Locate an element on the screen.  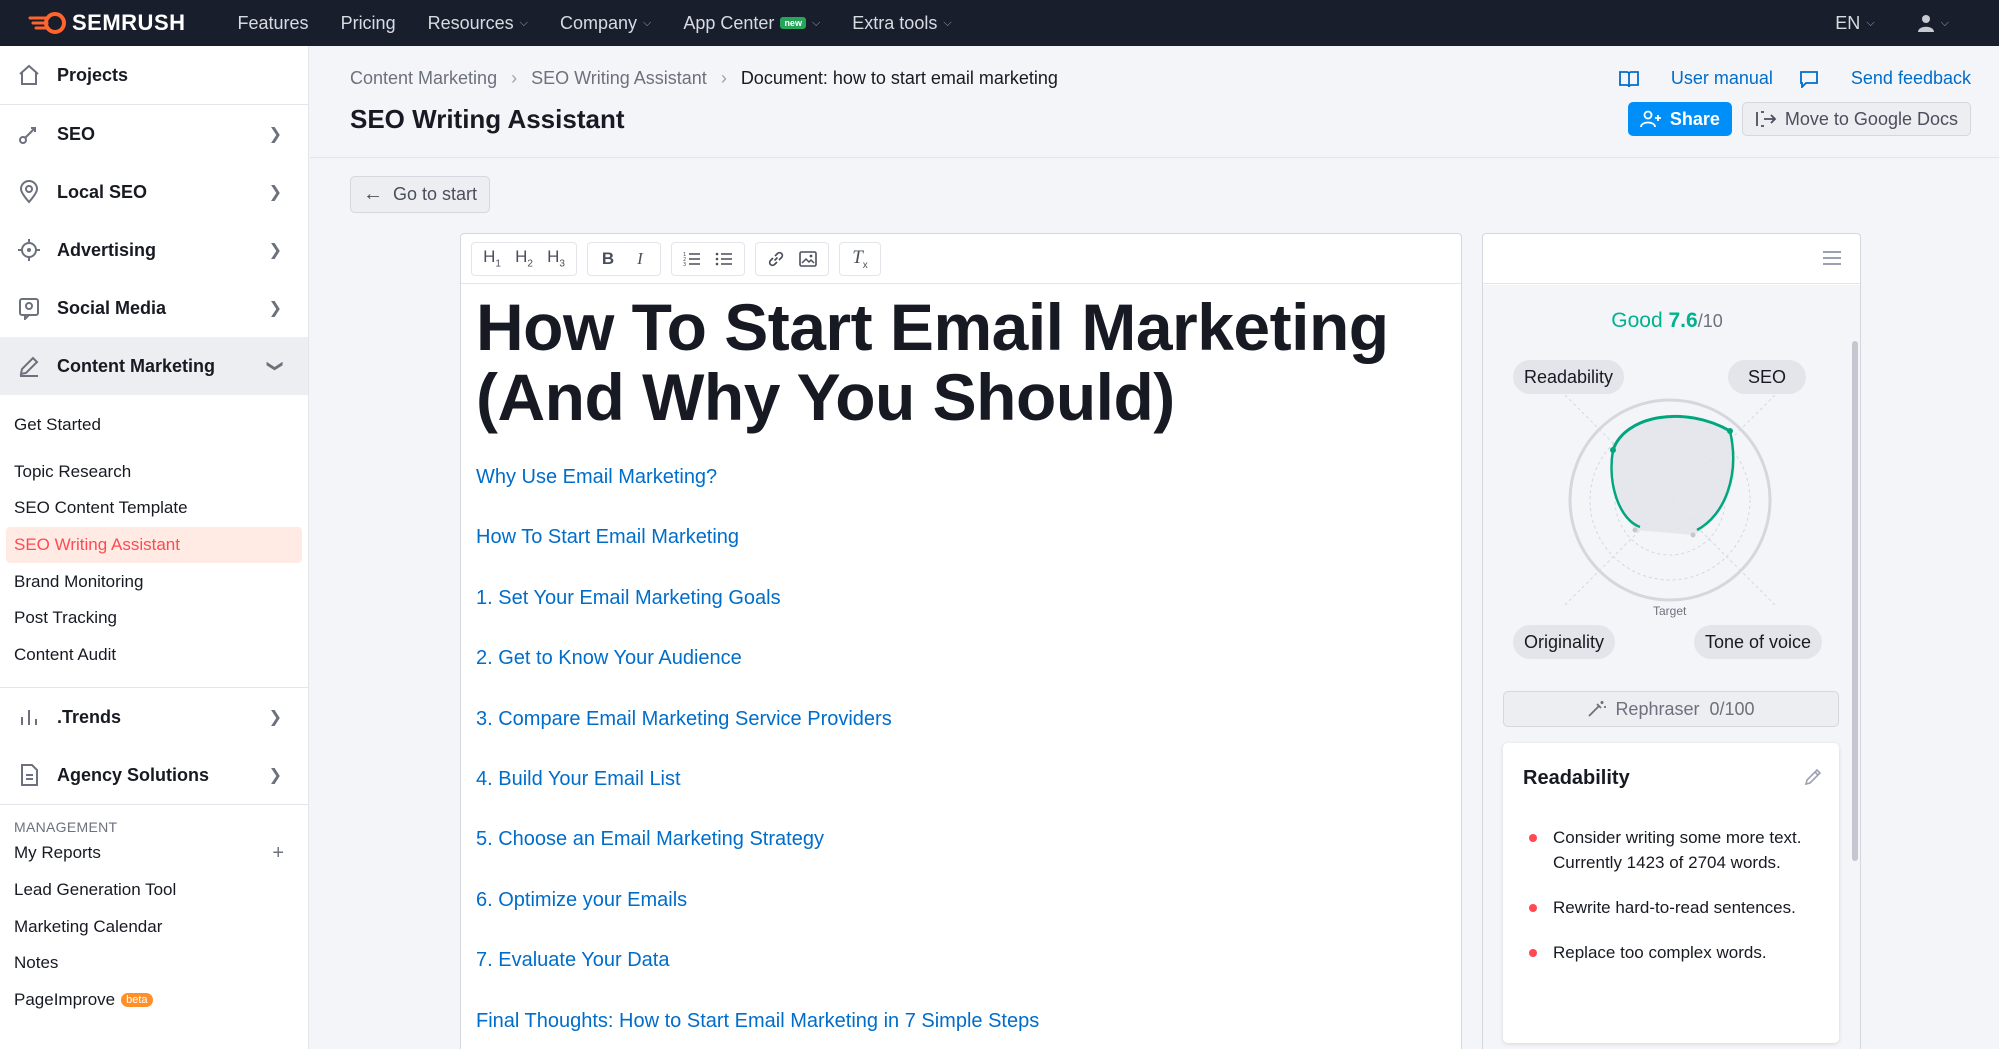
sidebar-sub-lead-generation-tool: Lead Generation Tool is located at coordinates (154, 890).